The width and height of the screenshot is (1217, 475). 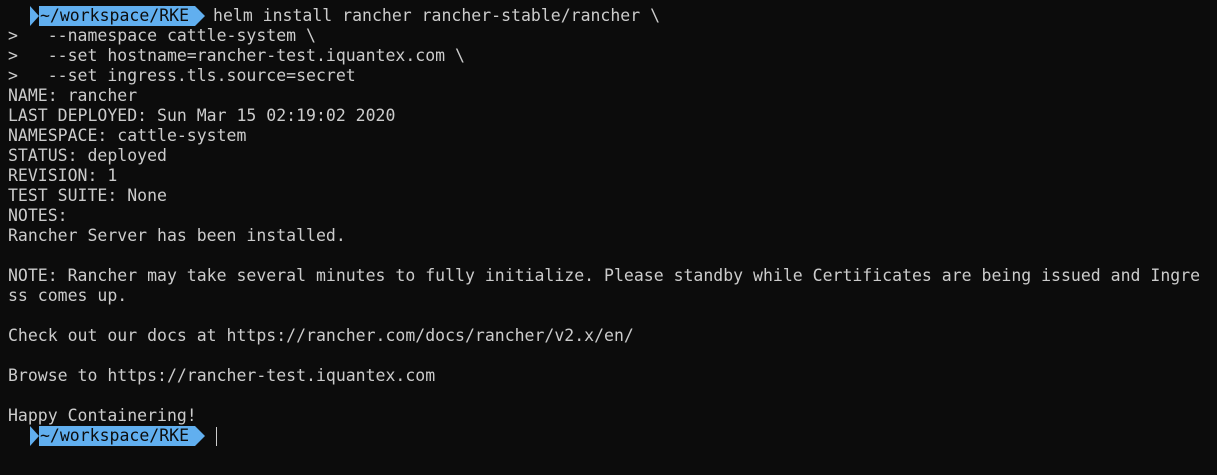 I want to click on output-line: NAMESPACE: cattle-system, so click(x=127, y=135).